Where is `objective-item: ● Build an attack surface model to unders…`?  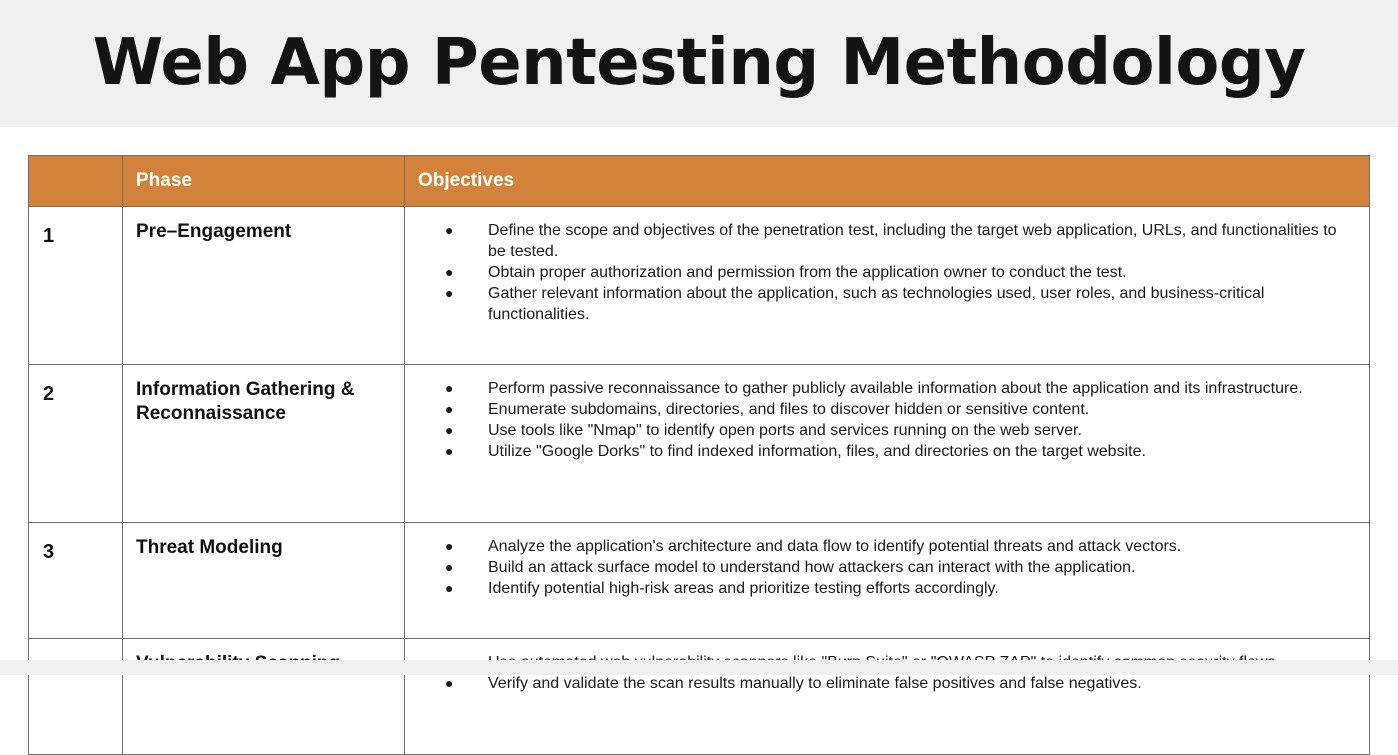
objective-item: ● Build an attack surface model to unders… is located at coordinates (875, 567).